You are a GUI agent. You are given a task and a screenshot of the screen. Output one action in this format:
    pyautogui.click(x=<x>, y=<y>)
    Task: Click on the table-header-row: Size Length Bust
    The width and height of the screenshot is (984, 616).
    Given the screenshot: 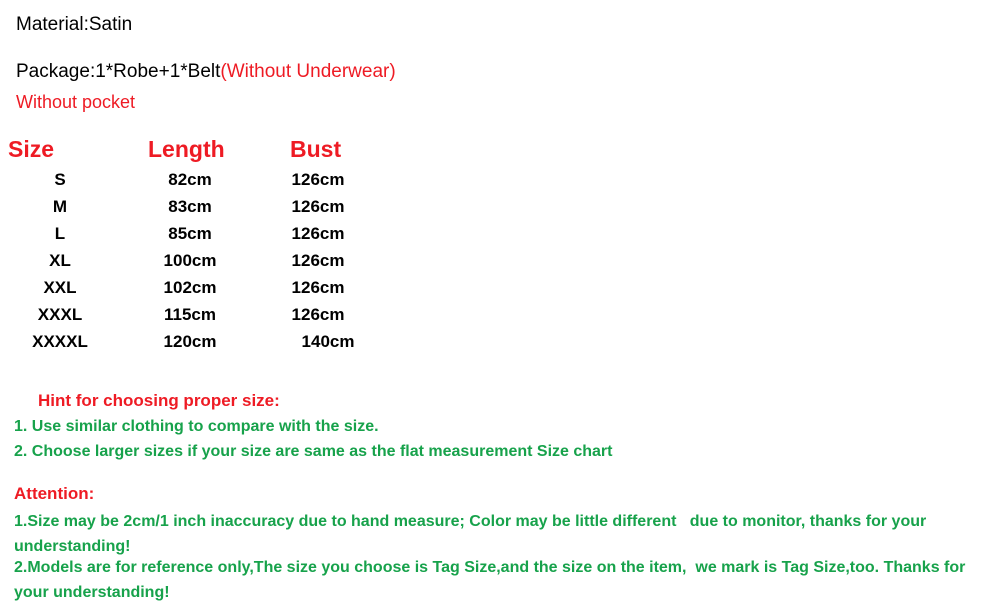 What is the action you would take?
    pyautogui.click(x=210, y=153)
    